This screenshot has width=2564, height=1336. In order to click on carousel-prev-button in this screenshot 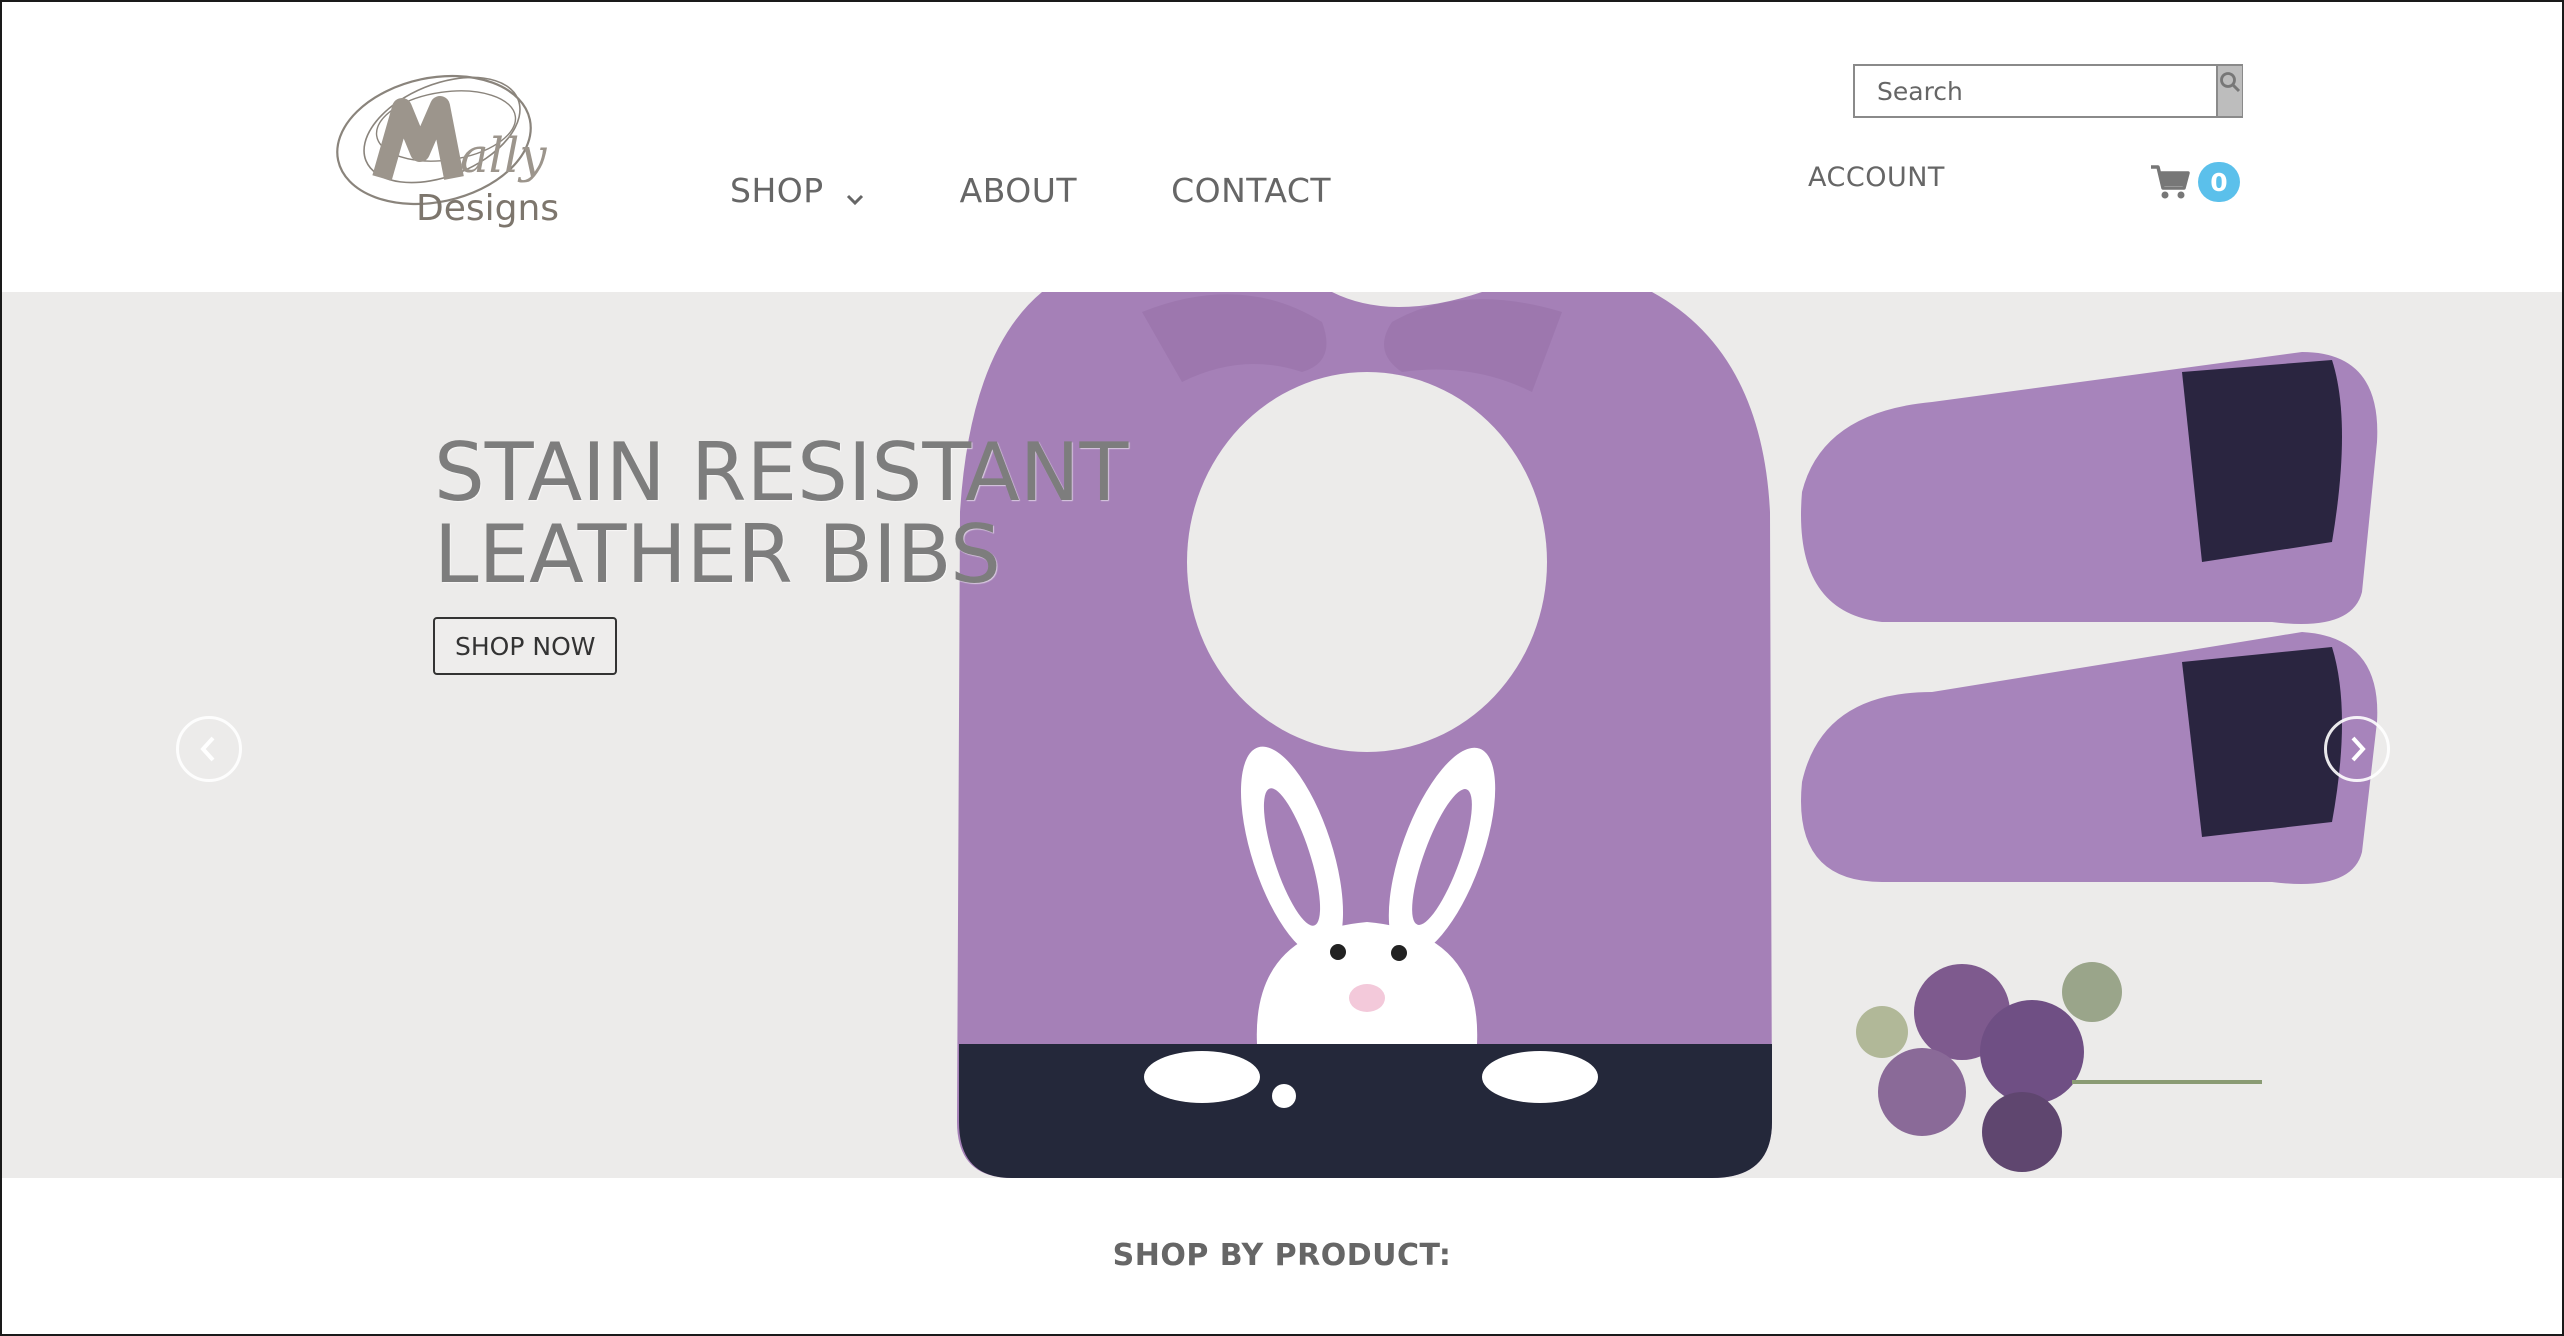, I will do `click(209, 749)`.